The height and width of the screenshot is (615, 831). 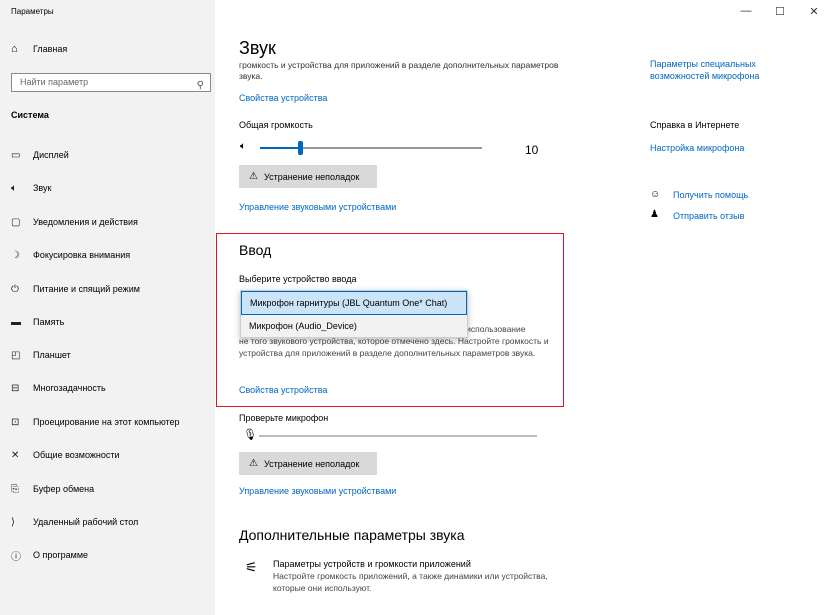 I want to click on sidebar-item-clipboard: ⎘ Буфер обмена, so click(x=111, y=489).